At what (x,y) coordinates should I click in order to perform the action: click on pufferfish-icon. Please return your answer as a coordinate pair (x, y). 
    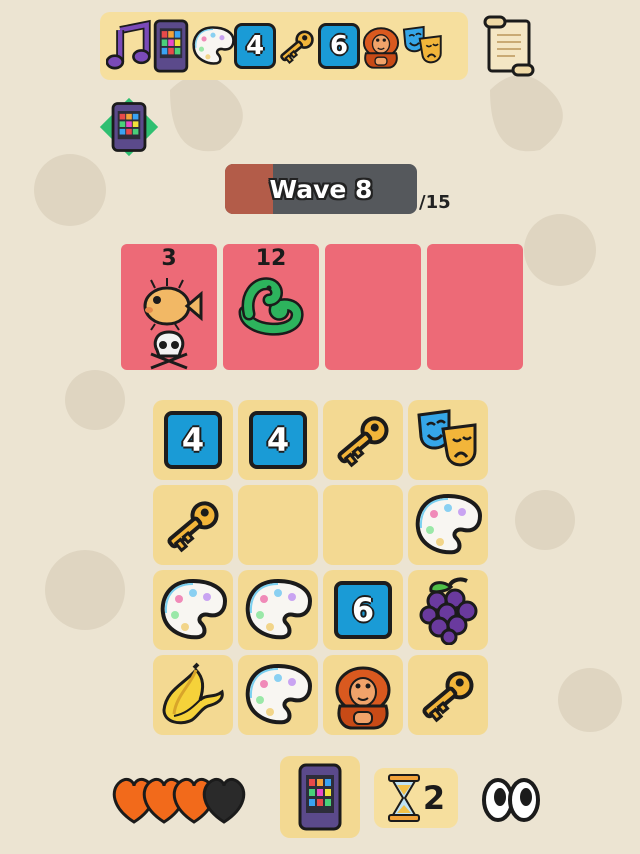
    Looking at the image, I should click on (173, 304).